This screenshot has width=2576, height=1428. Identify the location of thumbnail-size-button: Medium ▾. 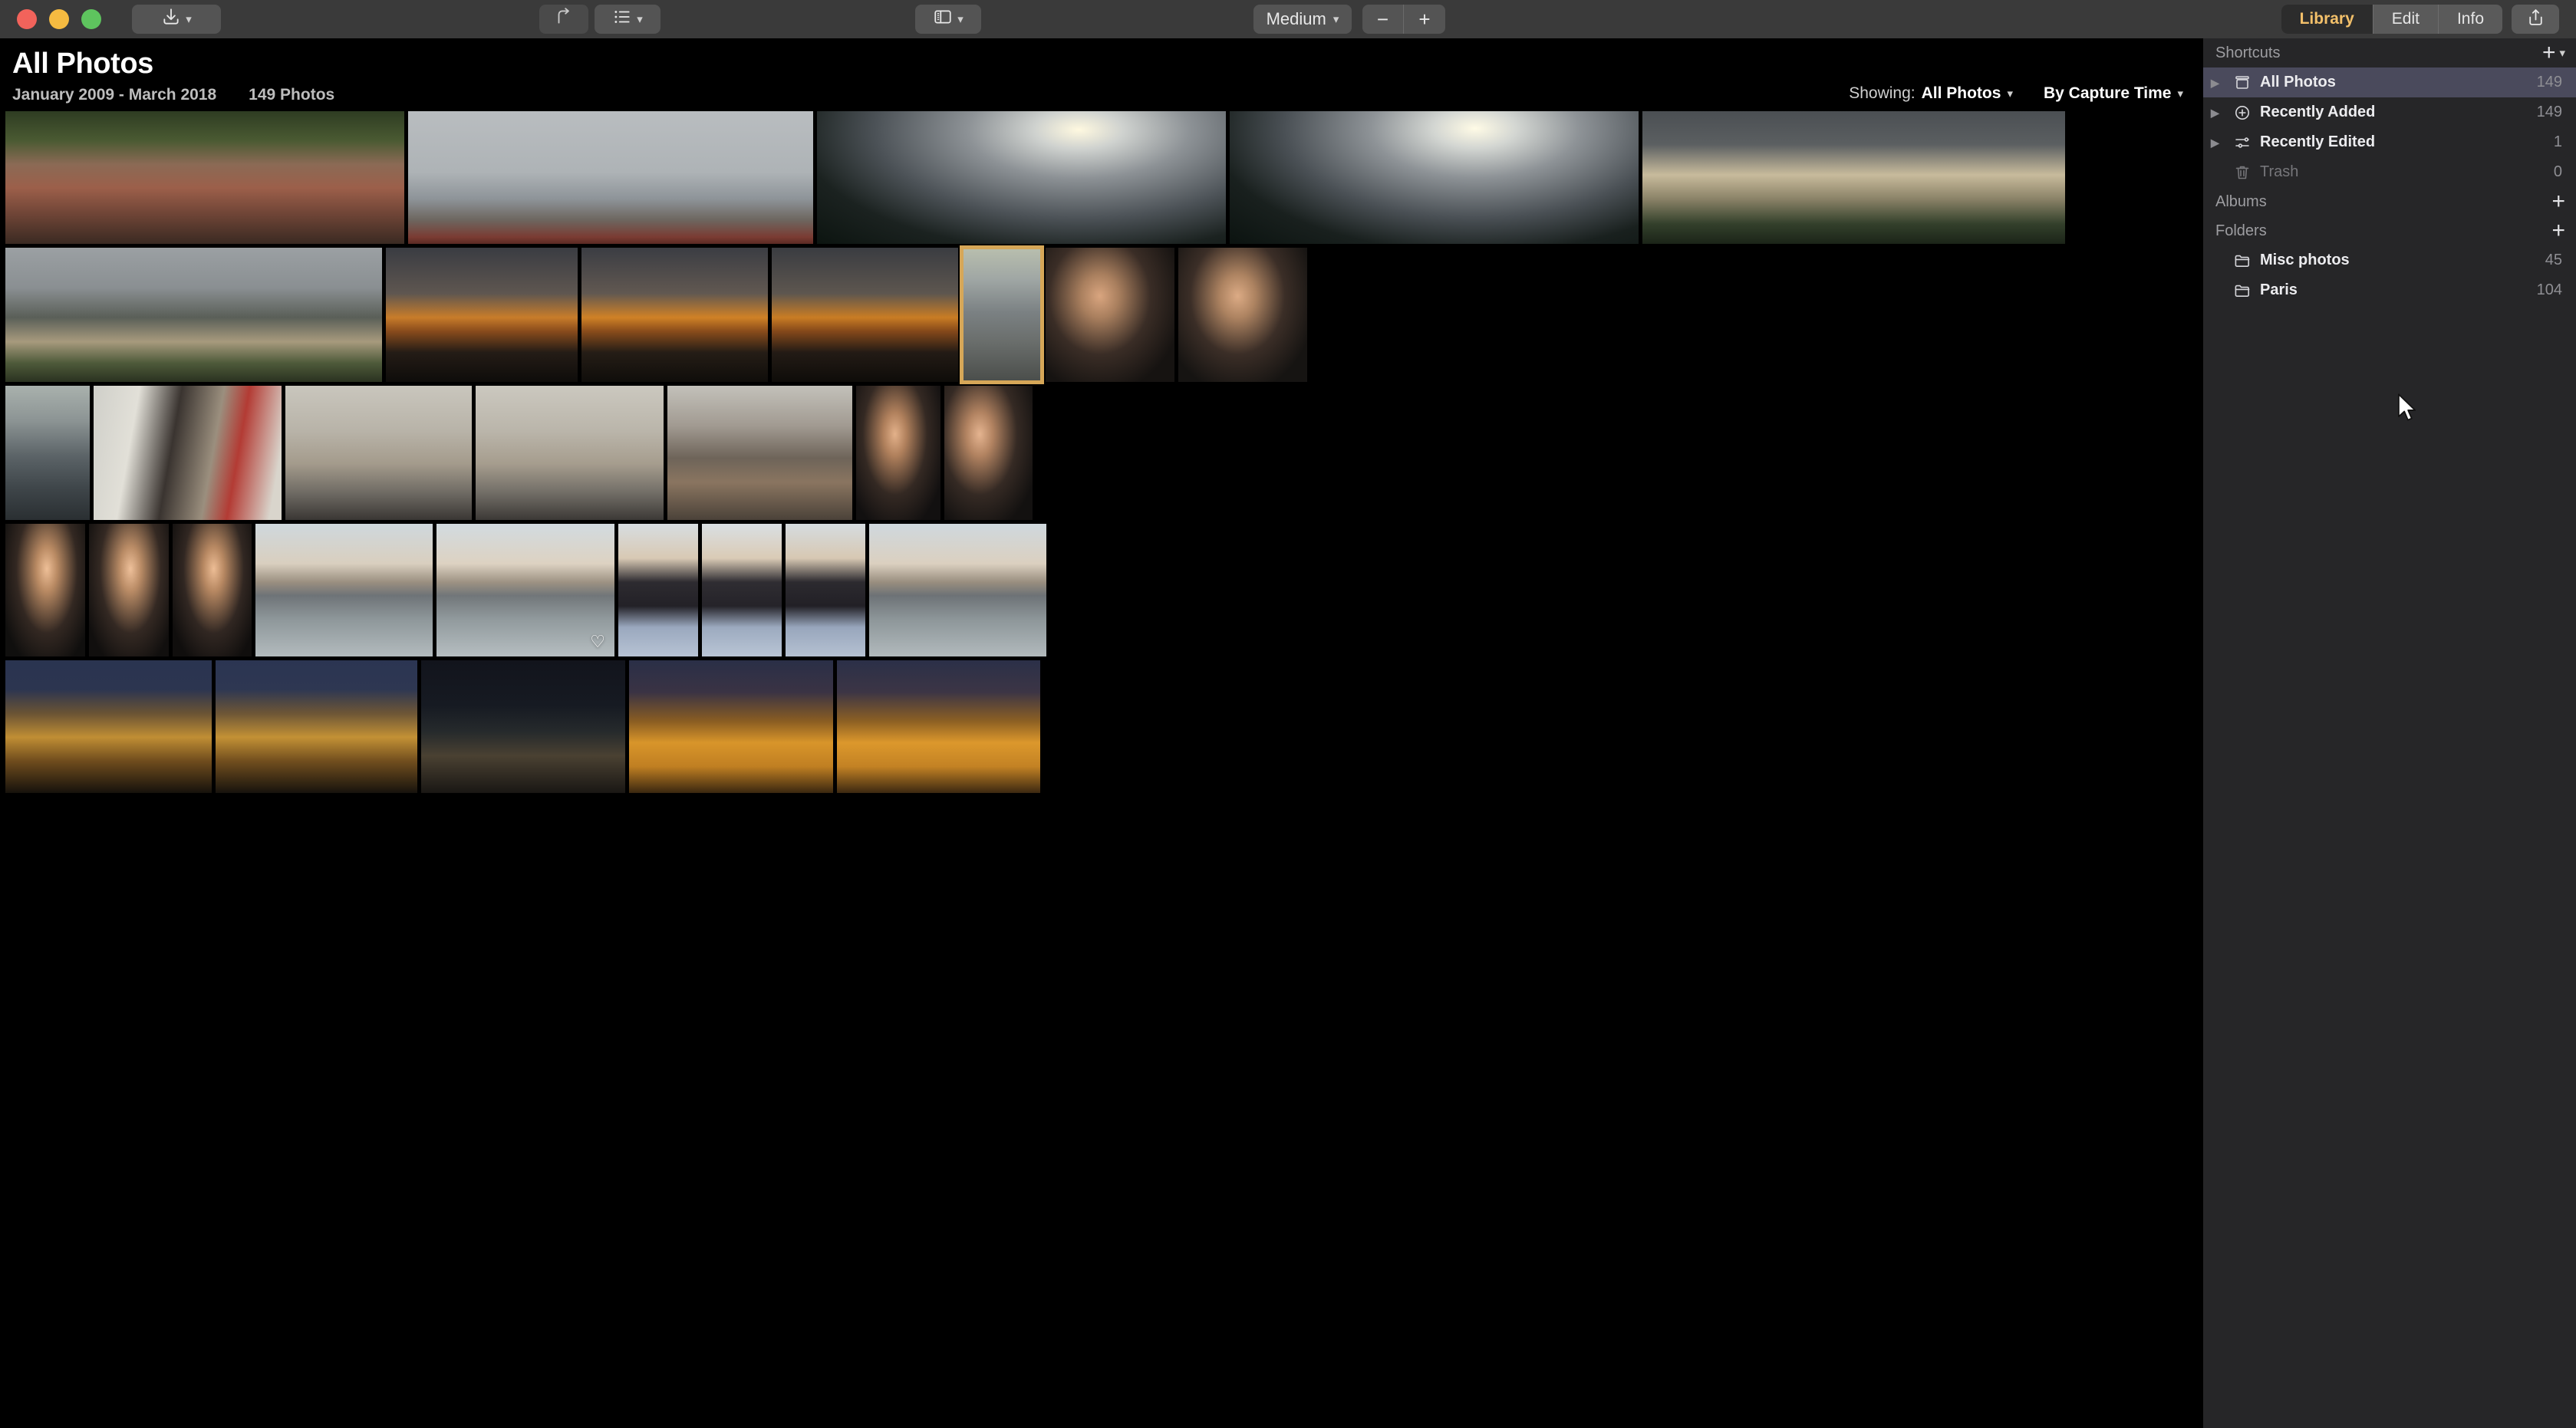
(1302, 19).